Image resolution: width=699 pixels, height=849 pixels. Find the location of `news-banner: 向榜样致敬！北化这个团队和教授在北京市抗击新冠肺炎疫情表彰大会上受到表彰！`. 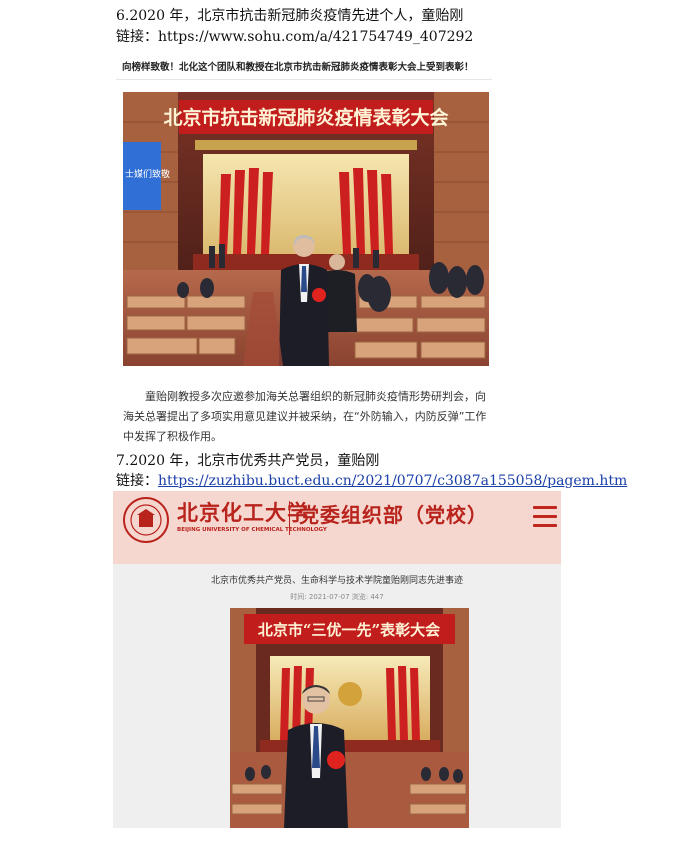

news-banner: 向榜样致敬！北化这个团队和教授在北京市抗击新冠肺炎疫情表彰大会上受到表彰！ is located at coordinates (304, 68).